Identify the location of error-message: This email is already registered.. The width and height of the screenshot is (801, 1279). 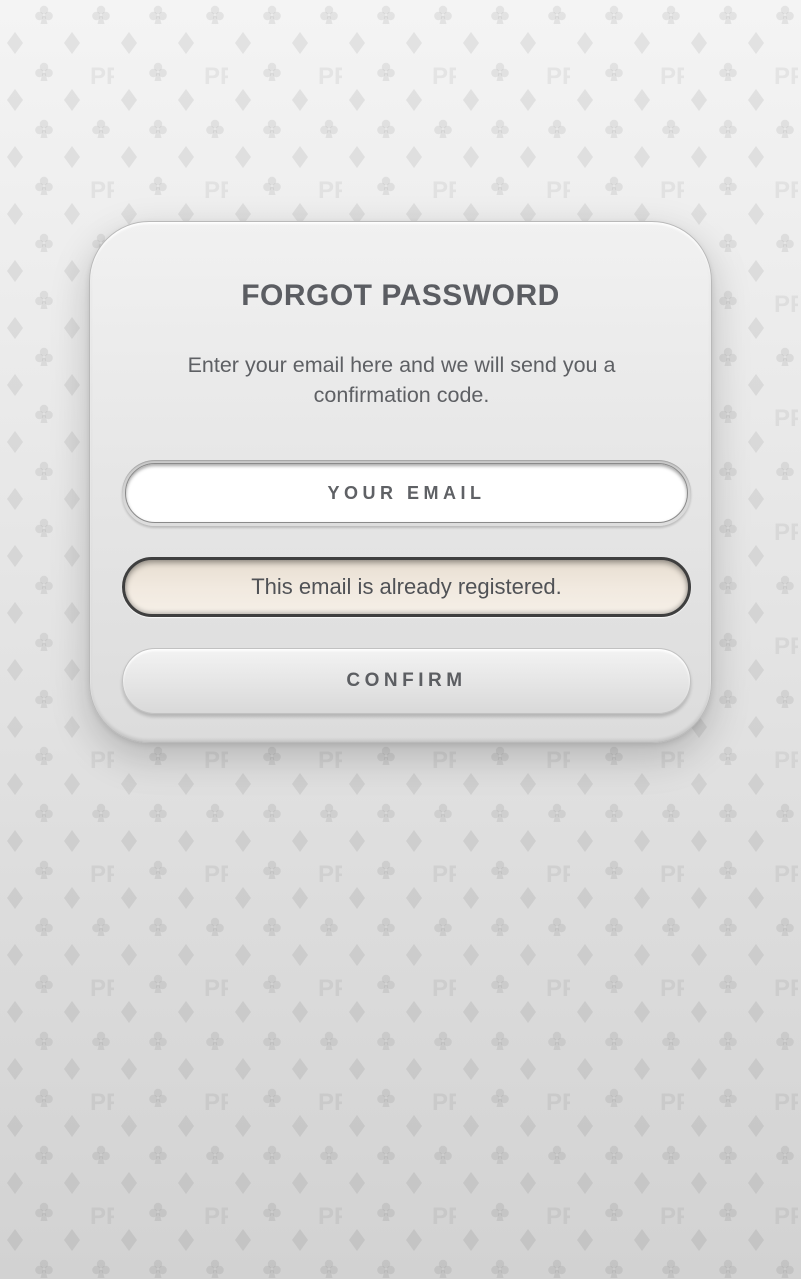
(406, 586).